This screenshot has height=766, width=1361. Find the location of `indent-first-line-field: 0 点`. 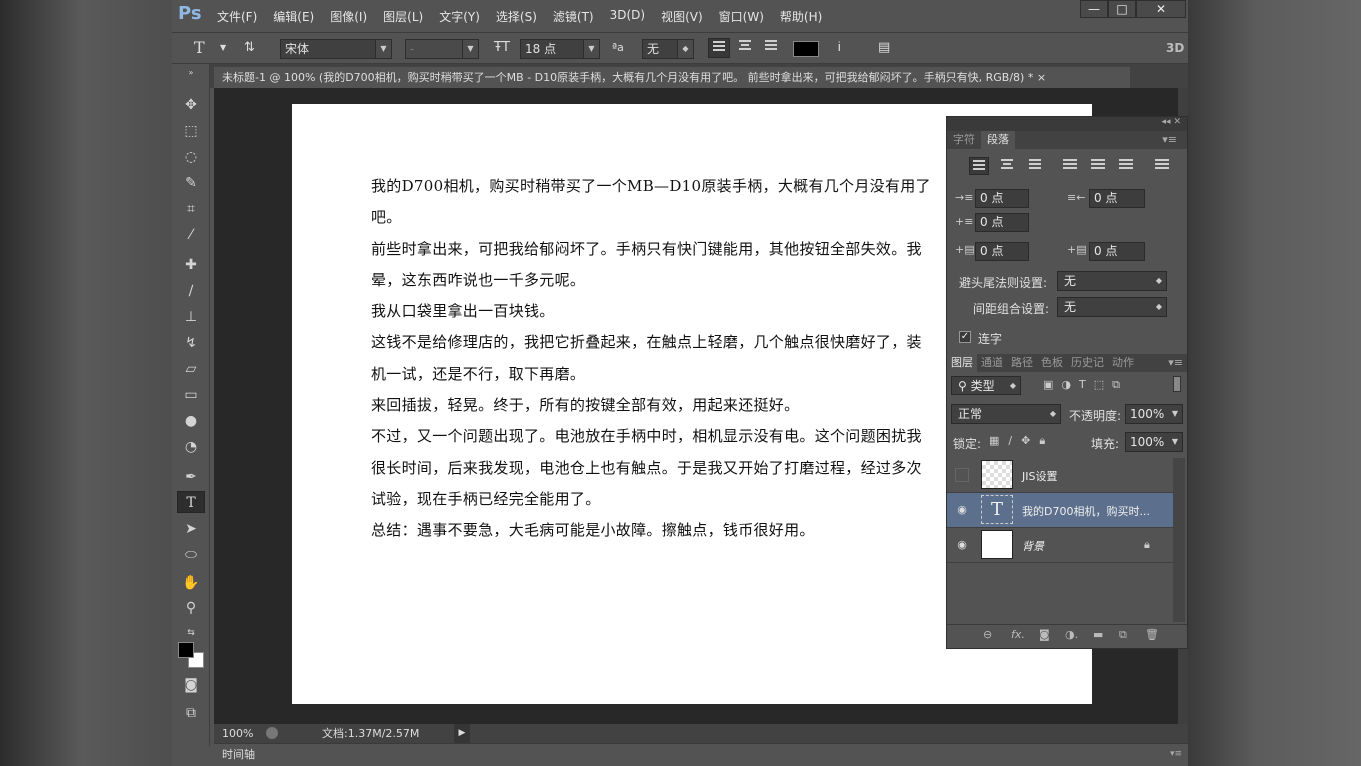

indent-first-line-field: 0 点 is located at coordinates (1002, 222).